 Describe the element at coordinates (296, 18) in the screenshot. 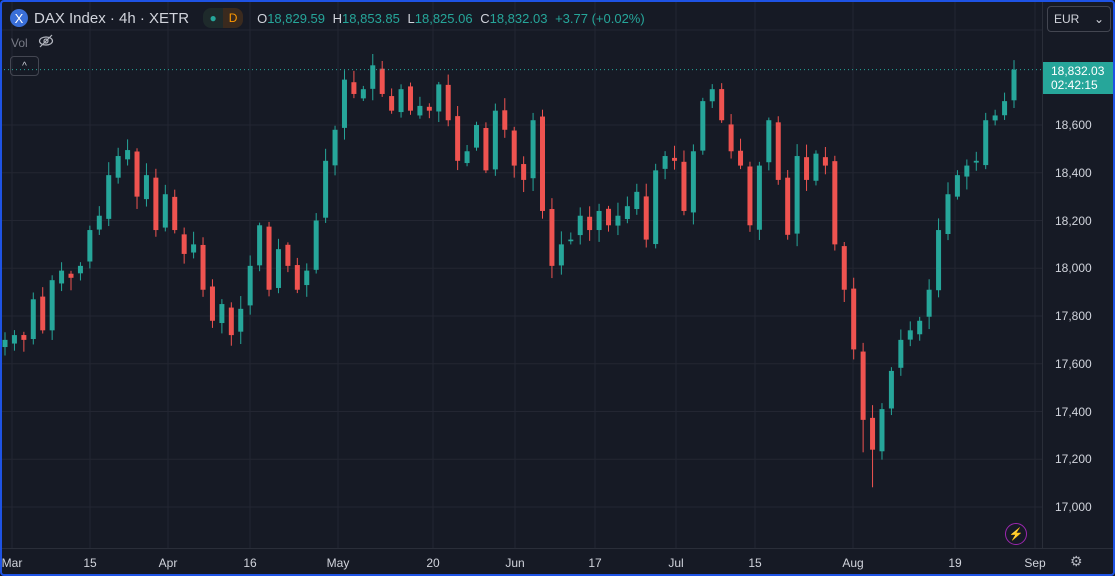

I see `open-value: 18,829.59` at that location.